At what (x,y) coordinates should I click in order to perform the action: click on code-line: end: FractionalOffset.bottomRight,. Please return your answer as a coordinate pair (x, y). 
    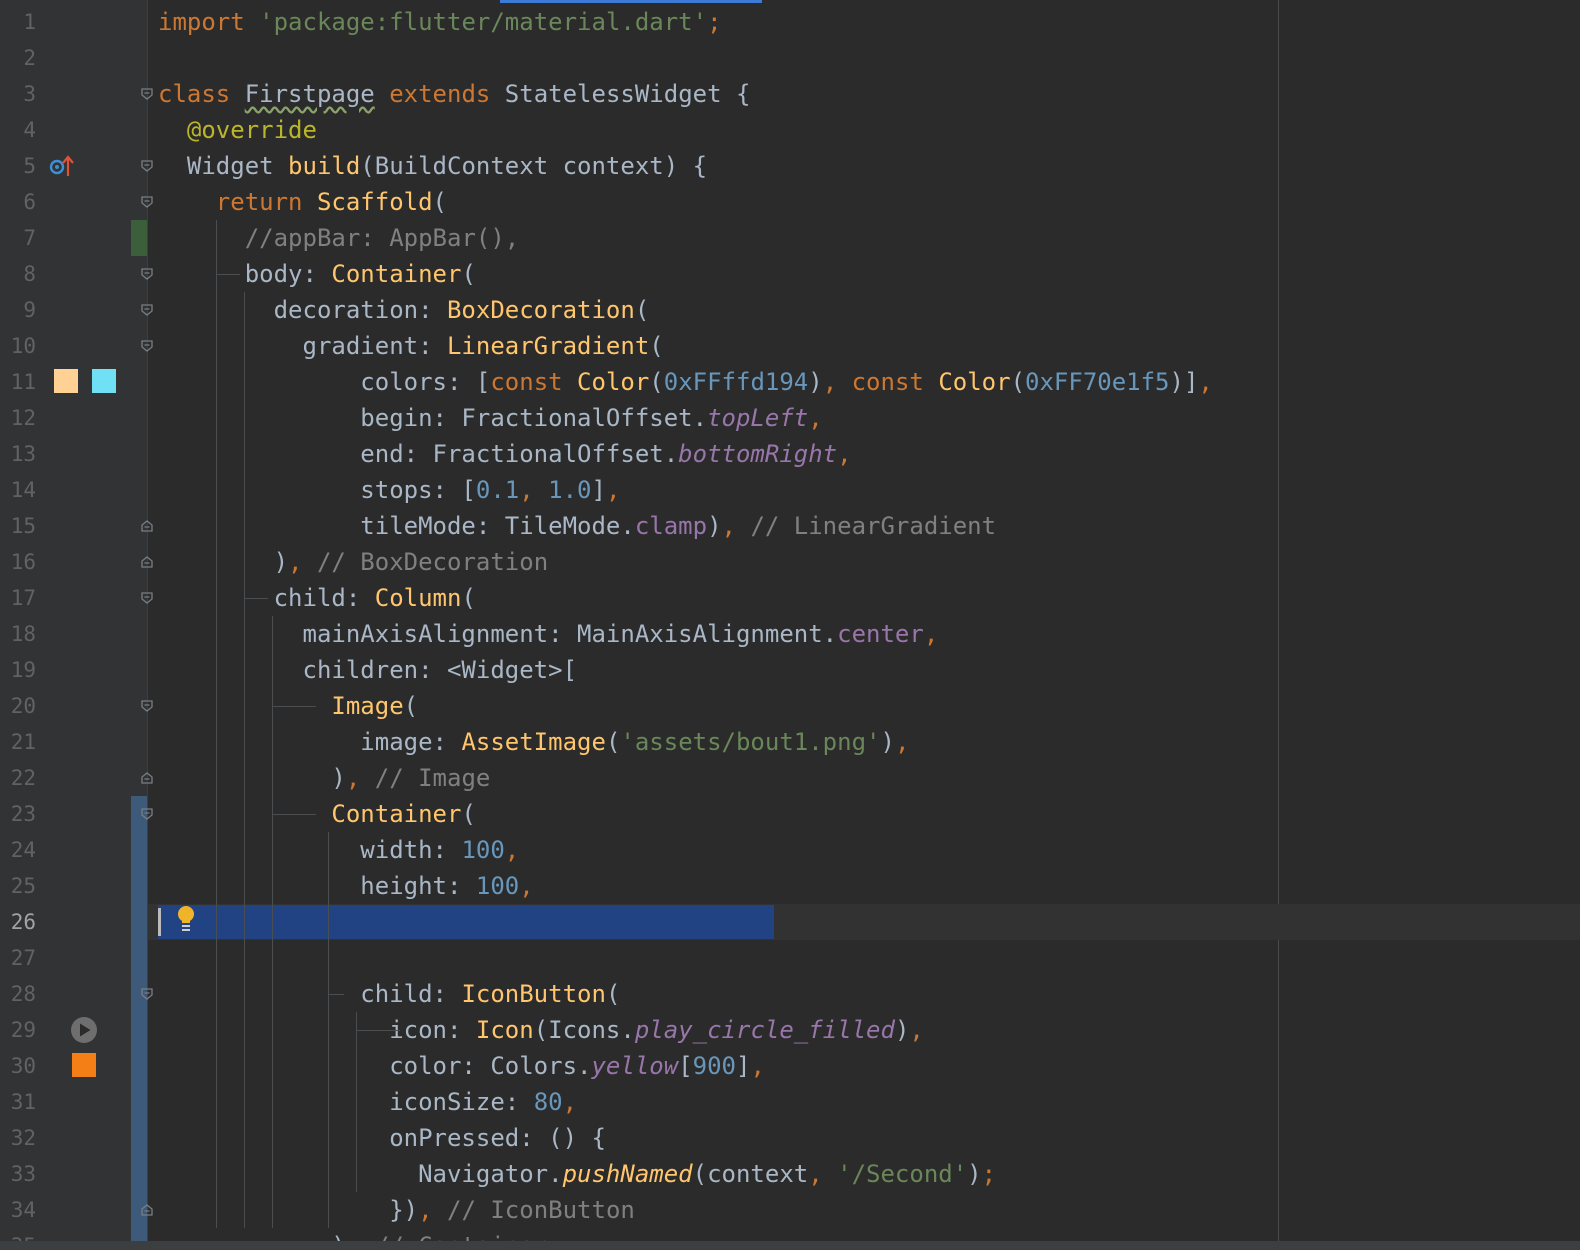
    Looking at the image, I should click on (504, 454).